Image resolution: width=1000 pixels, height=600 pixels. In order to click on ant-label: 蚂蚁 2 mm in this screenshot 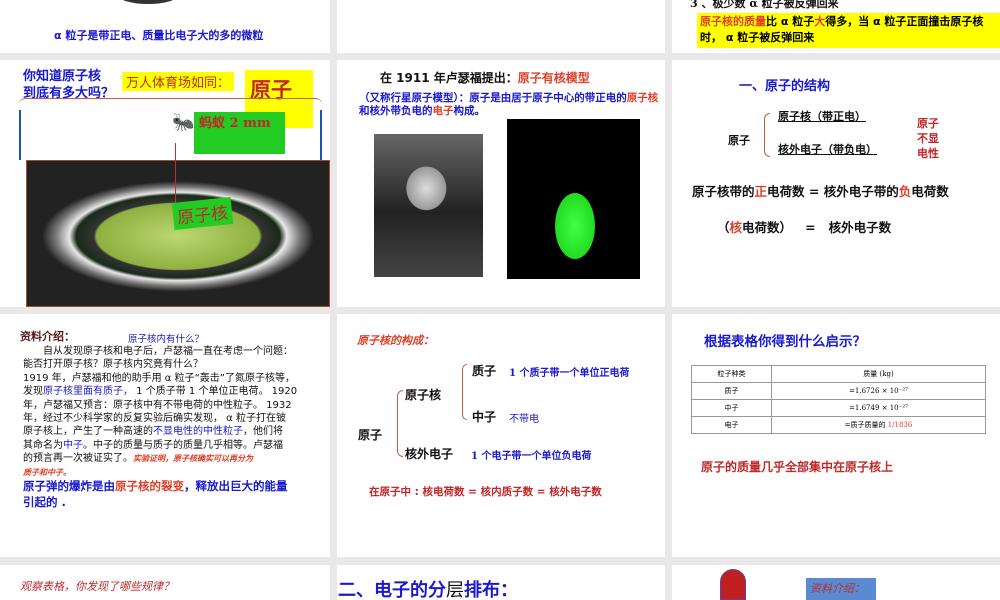, I will do `click(239, 133)`.